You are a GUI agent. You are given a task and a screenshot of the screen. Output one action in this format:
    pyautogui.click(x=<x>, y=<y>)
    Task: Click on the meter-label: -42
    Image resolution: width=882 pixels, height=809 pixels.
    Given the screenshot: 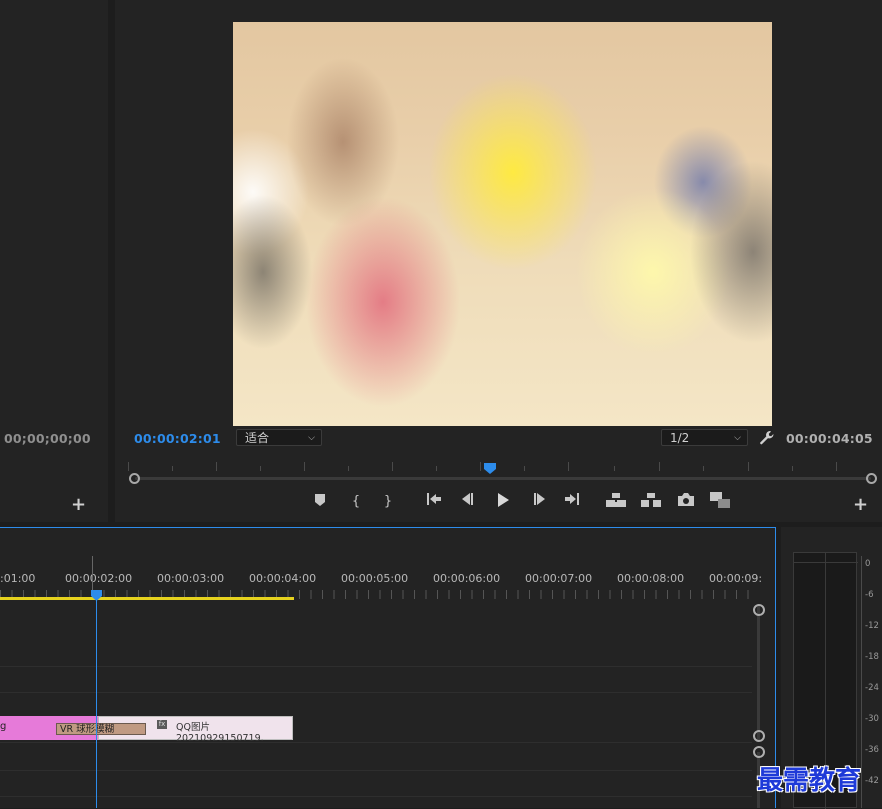 What is the action you would take?
    pyautogui.click(x=872, y=781)
    